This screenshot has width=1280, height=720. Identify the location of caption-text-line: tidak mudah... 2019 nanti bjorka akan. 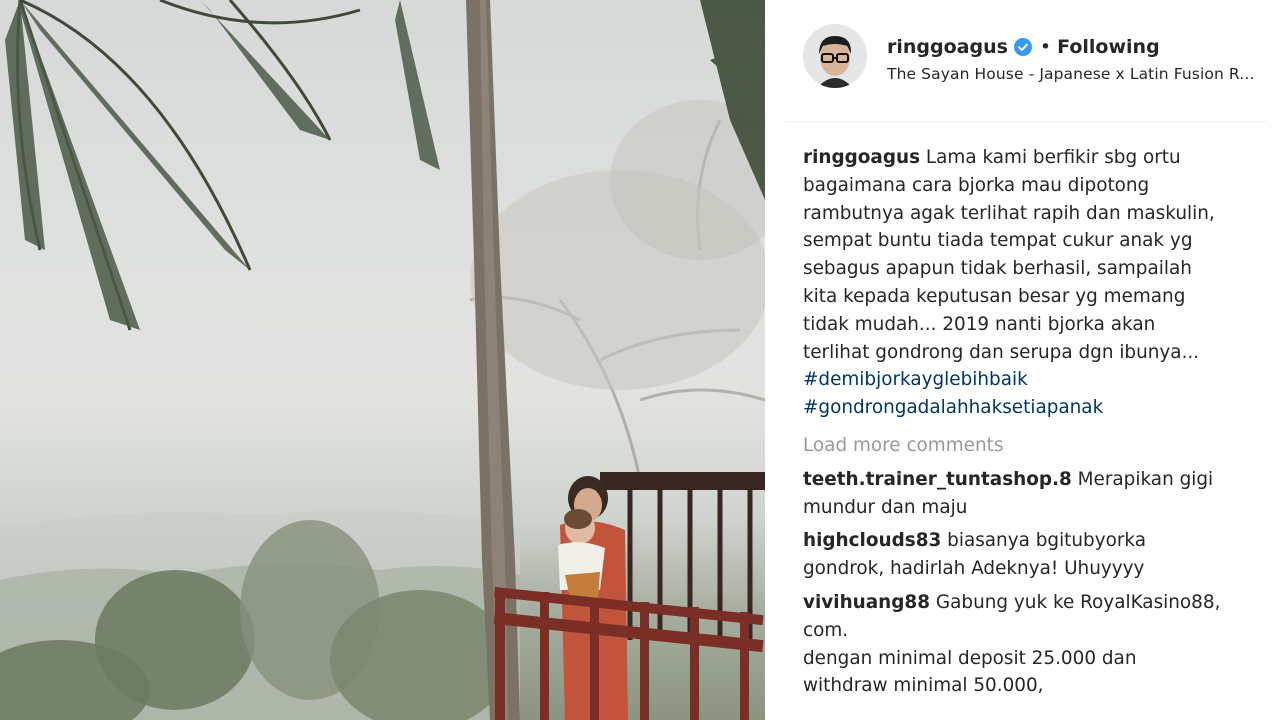
(979, 324).